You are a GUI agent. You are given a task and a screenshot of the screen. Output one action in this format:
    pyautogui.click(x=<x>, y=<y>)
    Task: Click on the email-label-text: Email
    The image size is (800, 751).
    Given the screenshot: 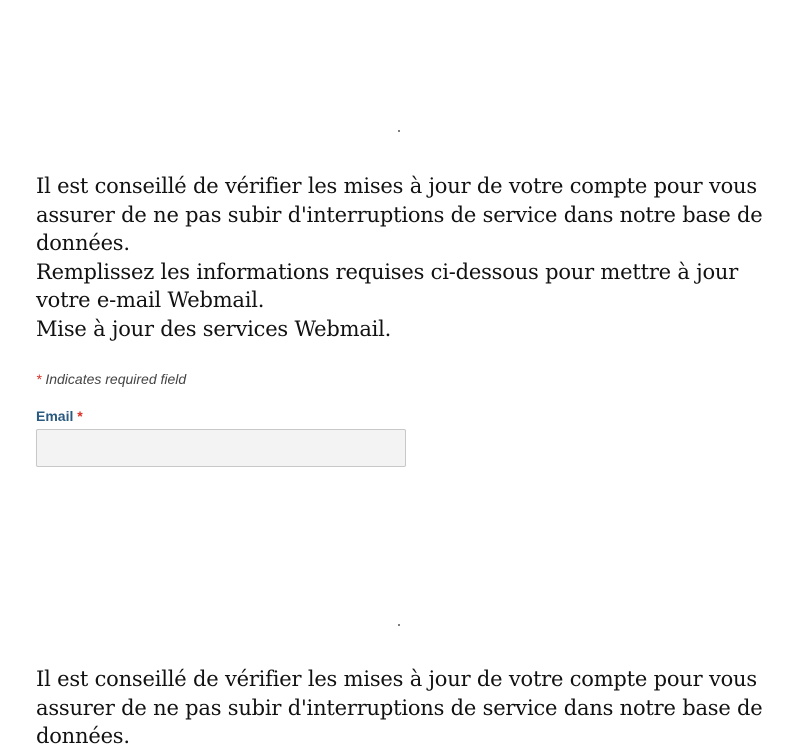 What is the action you would take?
    pyautogui.click(x=55, y=416)
    